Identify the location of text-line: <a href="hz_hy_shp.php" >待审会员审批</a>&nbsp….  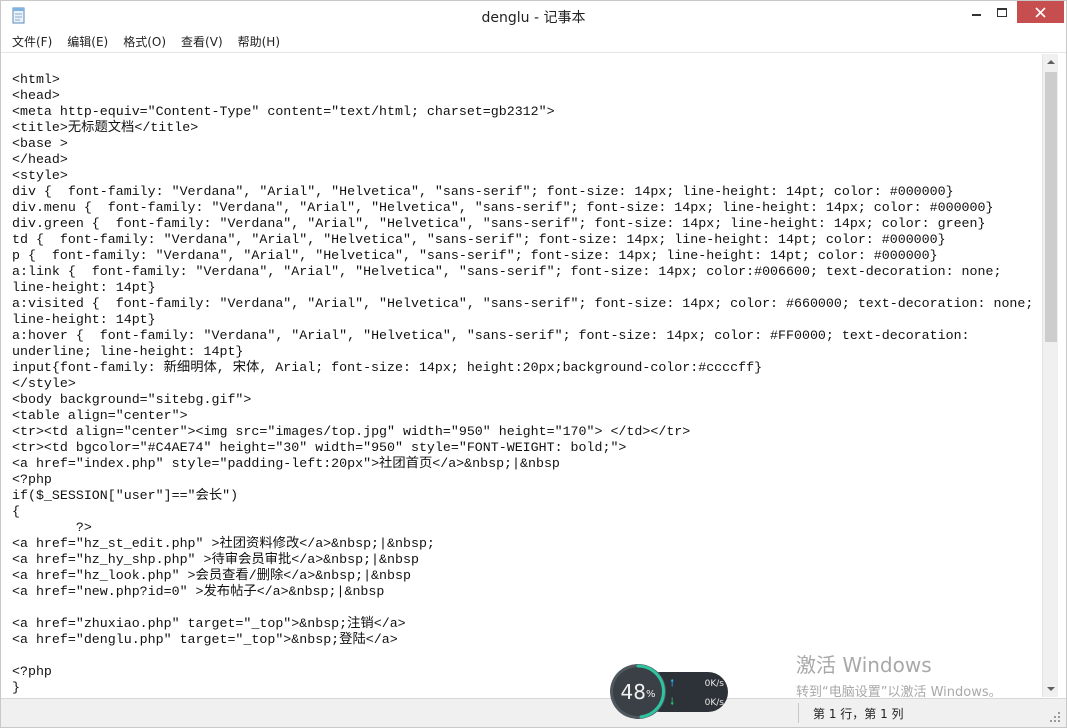
(522, 560).